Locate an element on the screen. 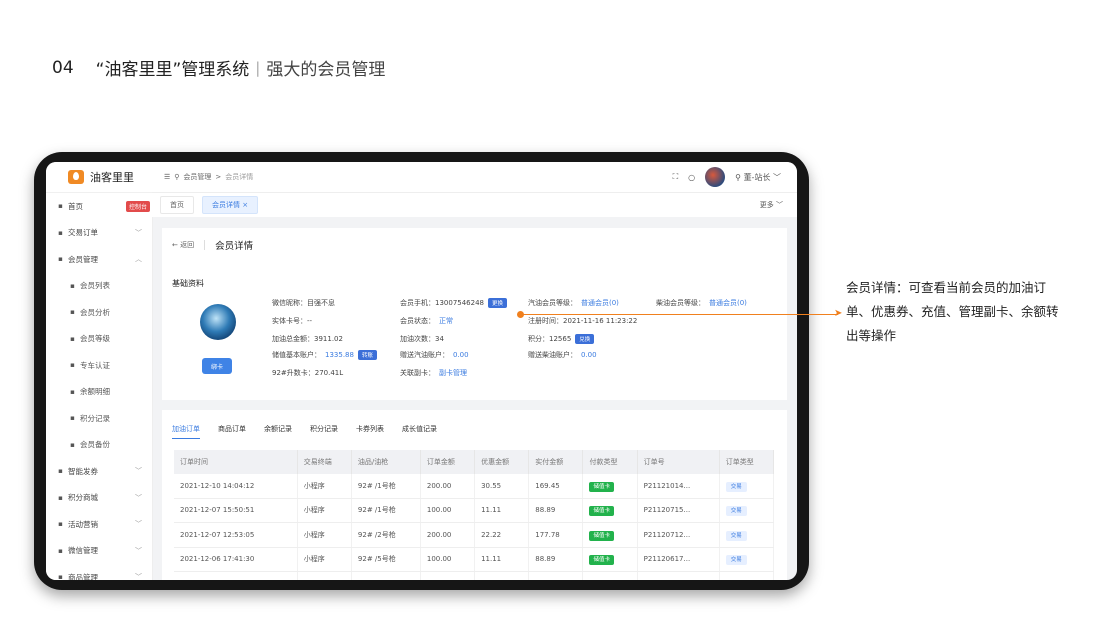  record-tabs: 加油订单 商品订单 余额记录 积分记录 卡券列表 成长值记录 is located at coordinates (304, 431).